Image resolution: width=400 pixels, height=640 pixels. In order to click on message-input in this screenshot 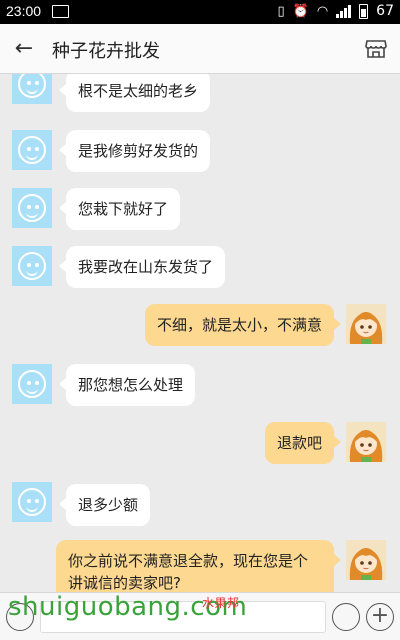, I will do `click(183, 617)`.